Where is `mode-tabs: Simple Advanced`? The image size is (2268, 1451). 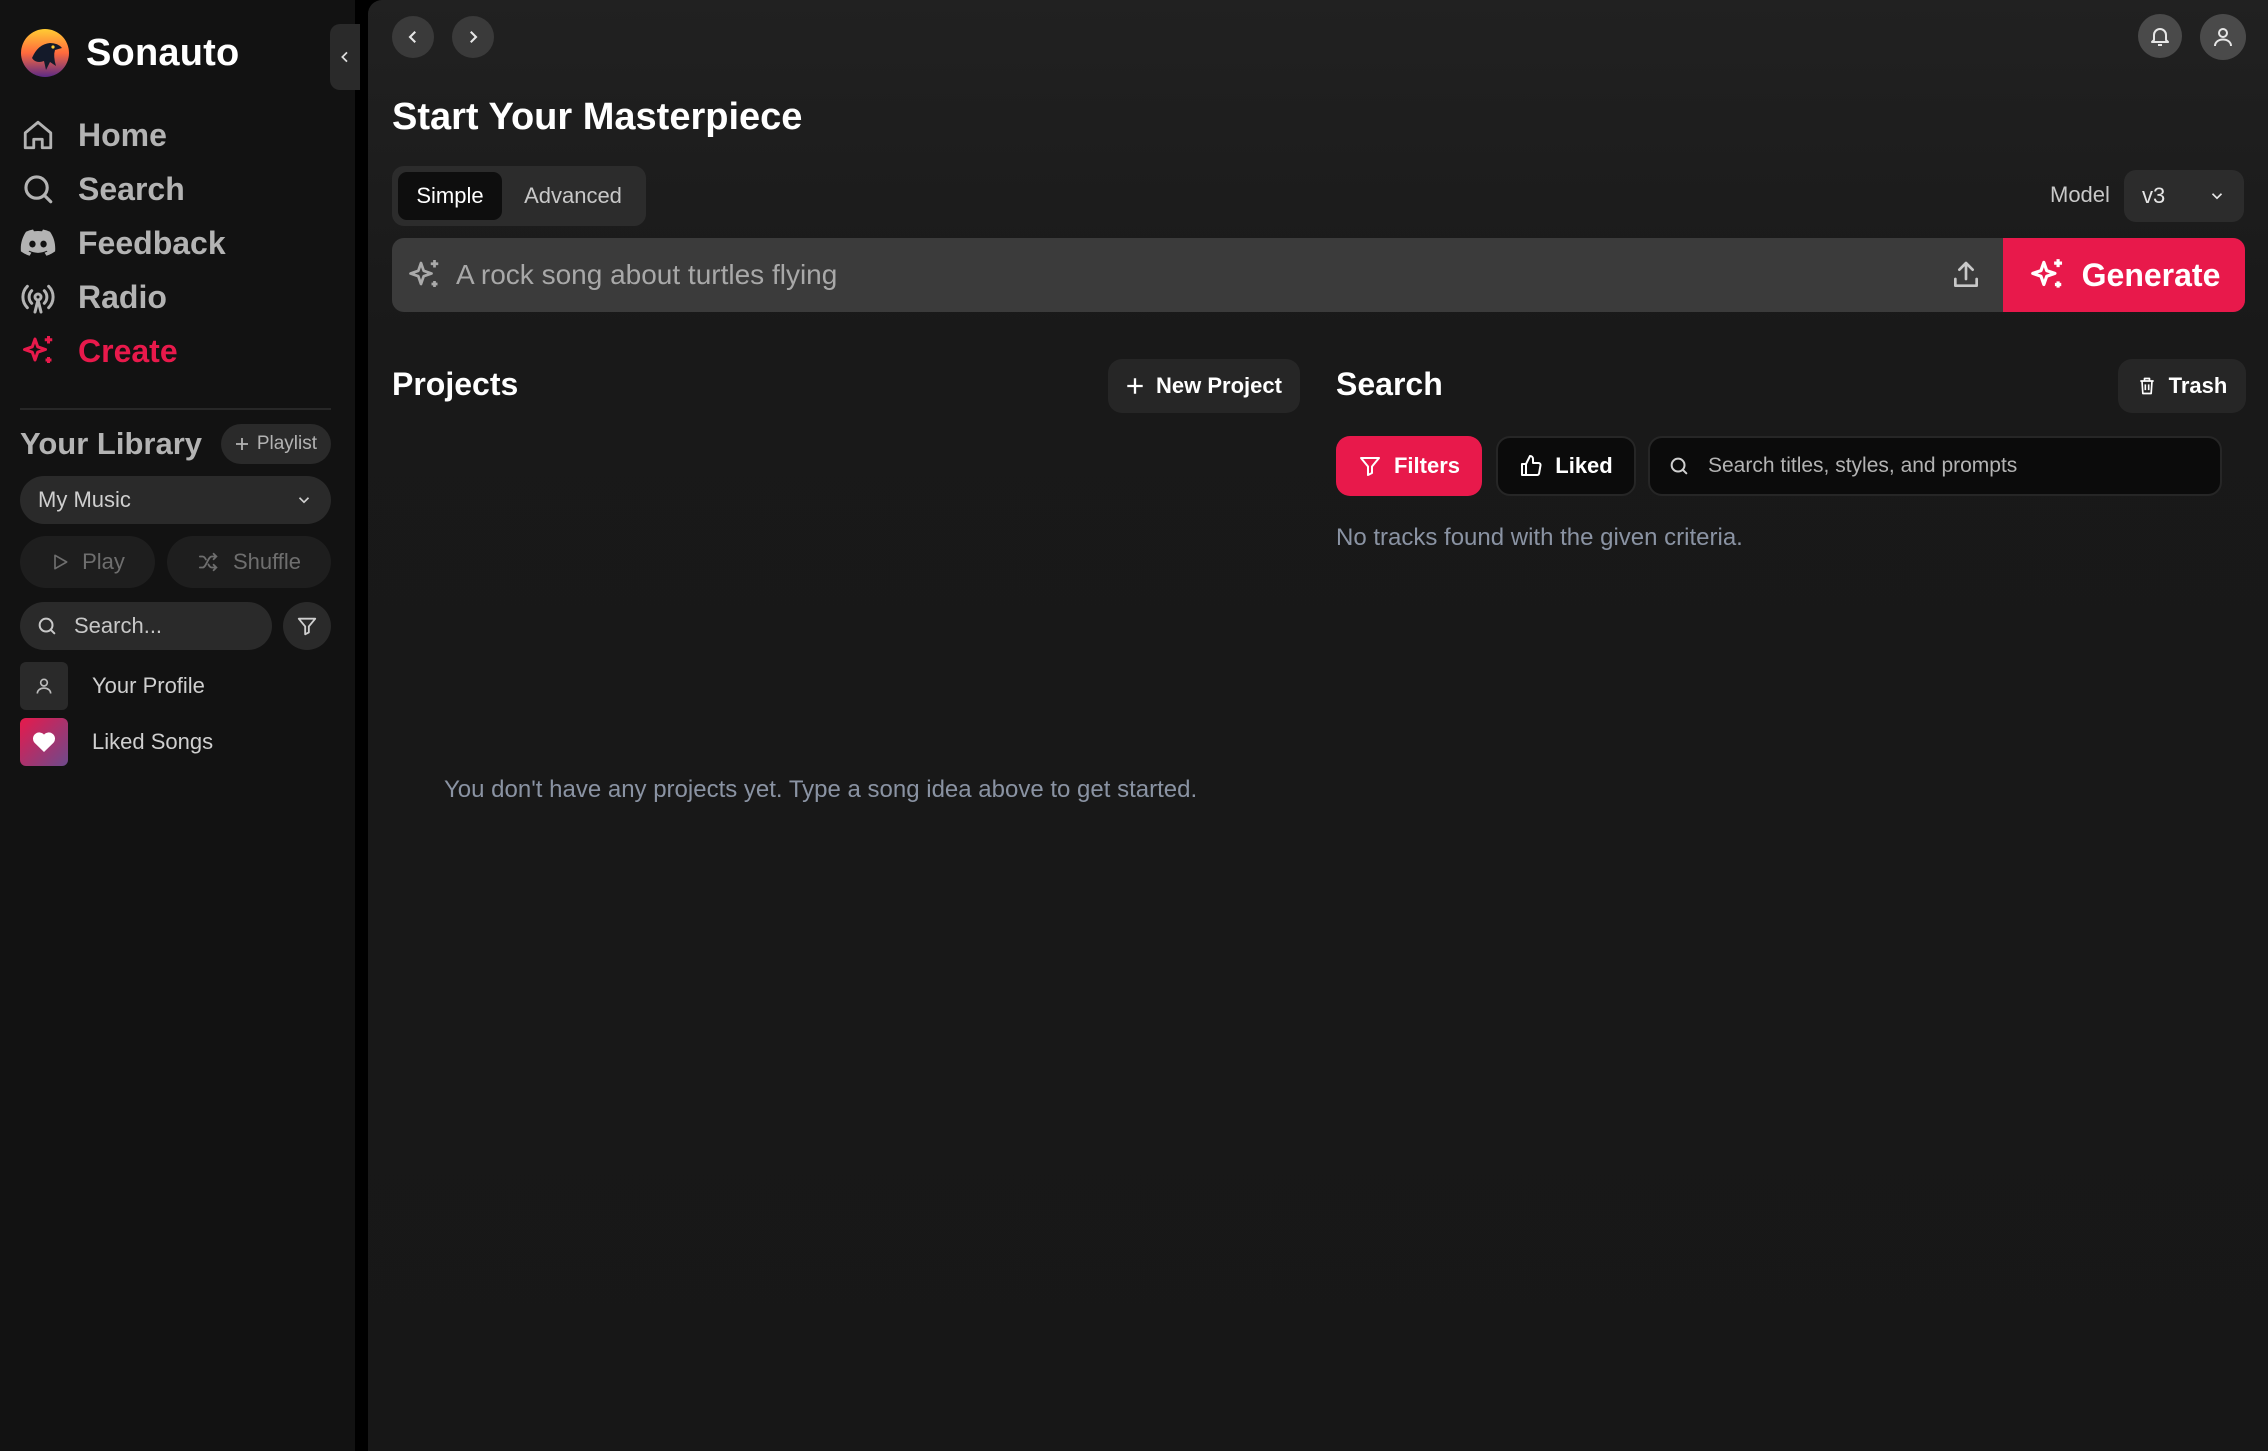
mode-tabs: Simple Advanced is located at coordinates (519, 196).